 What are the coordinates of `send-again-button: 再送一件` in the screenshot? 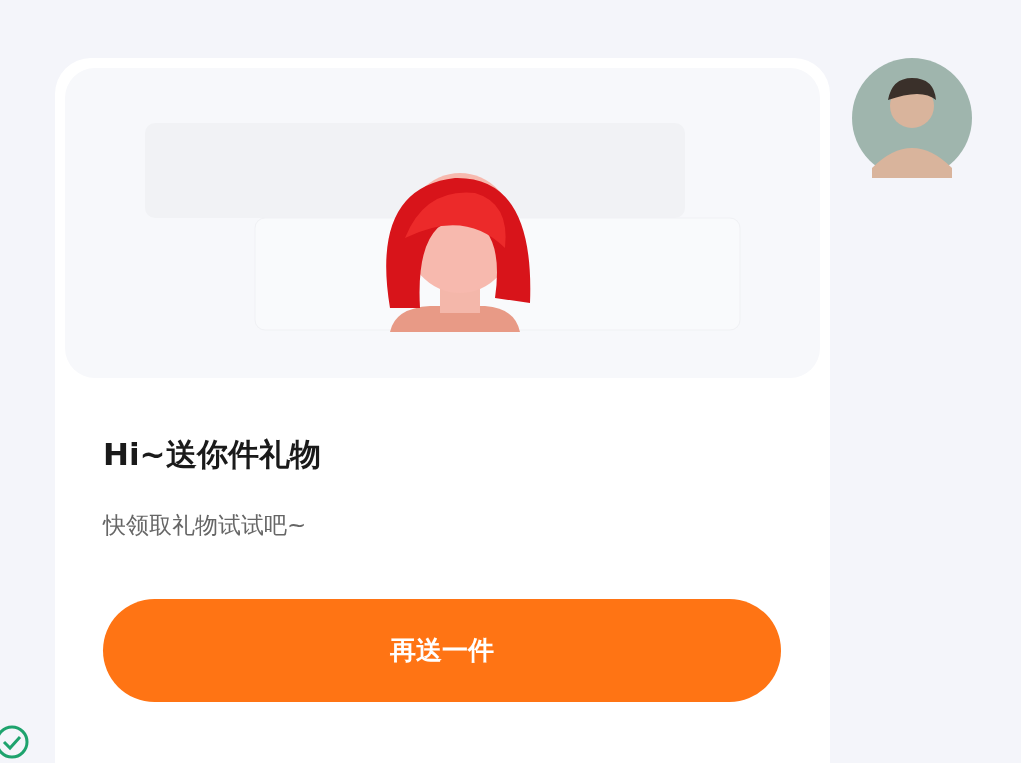 It's located at (442, 650).